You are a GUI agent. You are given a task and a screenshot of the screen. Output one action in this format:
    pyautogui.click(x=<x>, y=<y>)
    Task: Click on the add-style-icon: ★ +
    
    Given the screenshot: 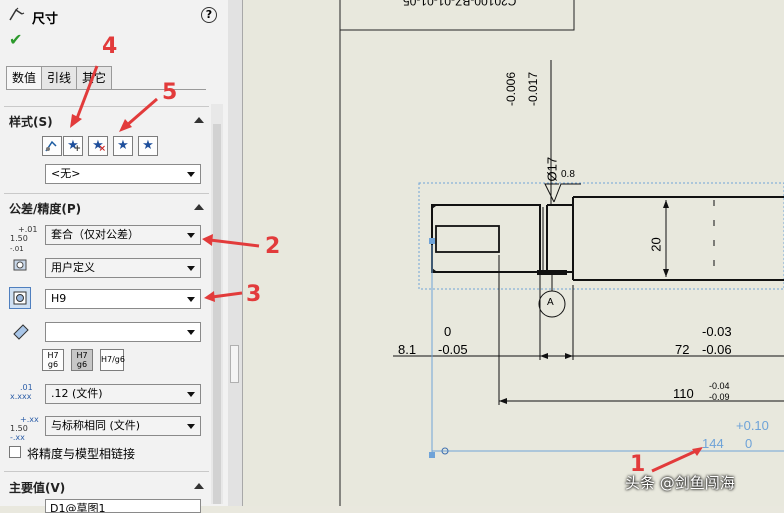 What is the action you would take?
    pyautogui.click(x=73, y=146)
    